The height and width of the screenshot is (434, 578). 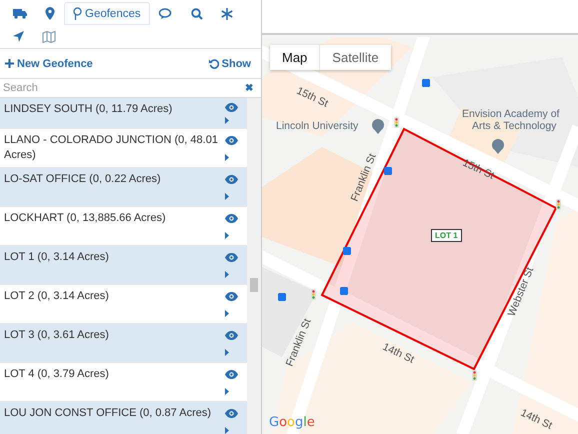 I want to click on snowflake-icon, so click(x=226, y=14).